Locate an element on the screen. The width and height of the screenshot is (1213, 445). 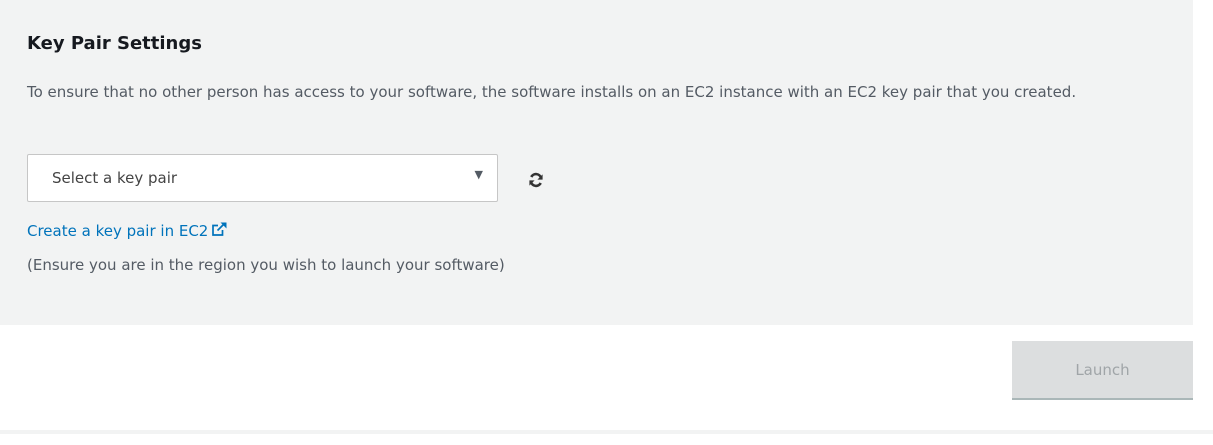
divider is located at coordinates (606, 432).